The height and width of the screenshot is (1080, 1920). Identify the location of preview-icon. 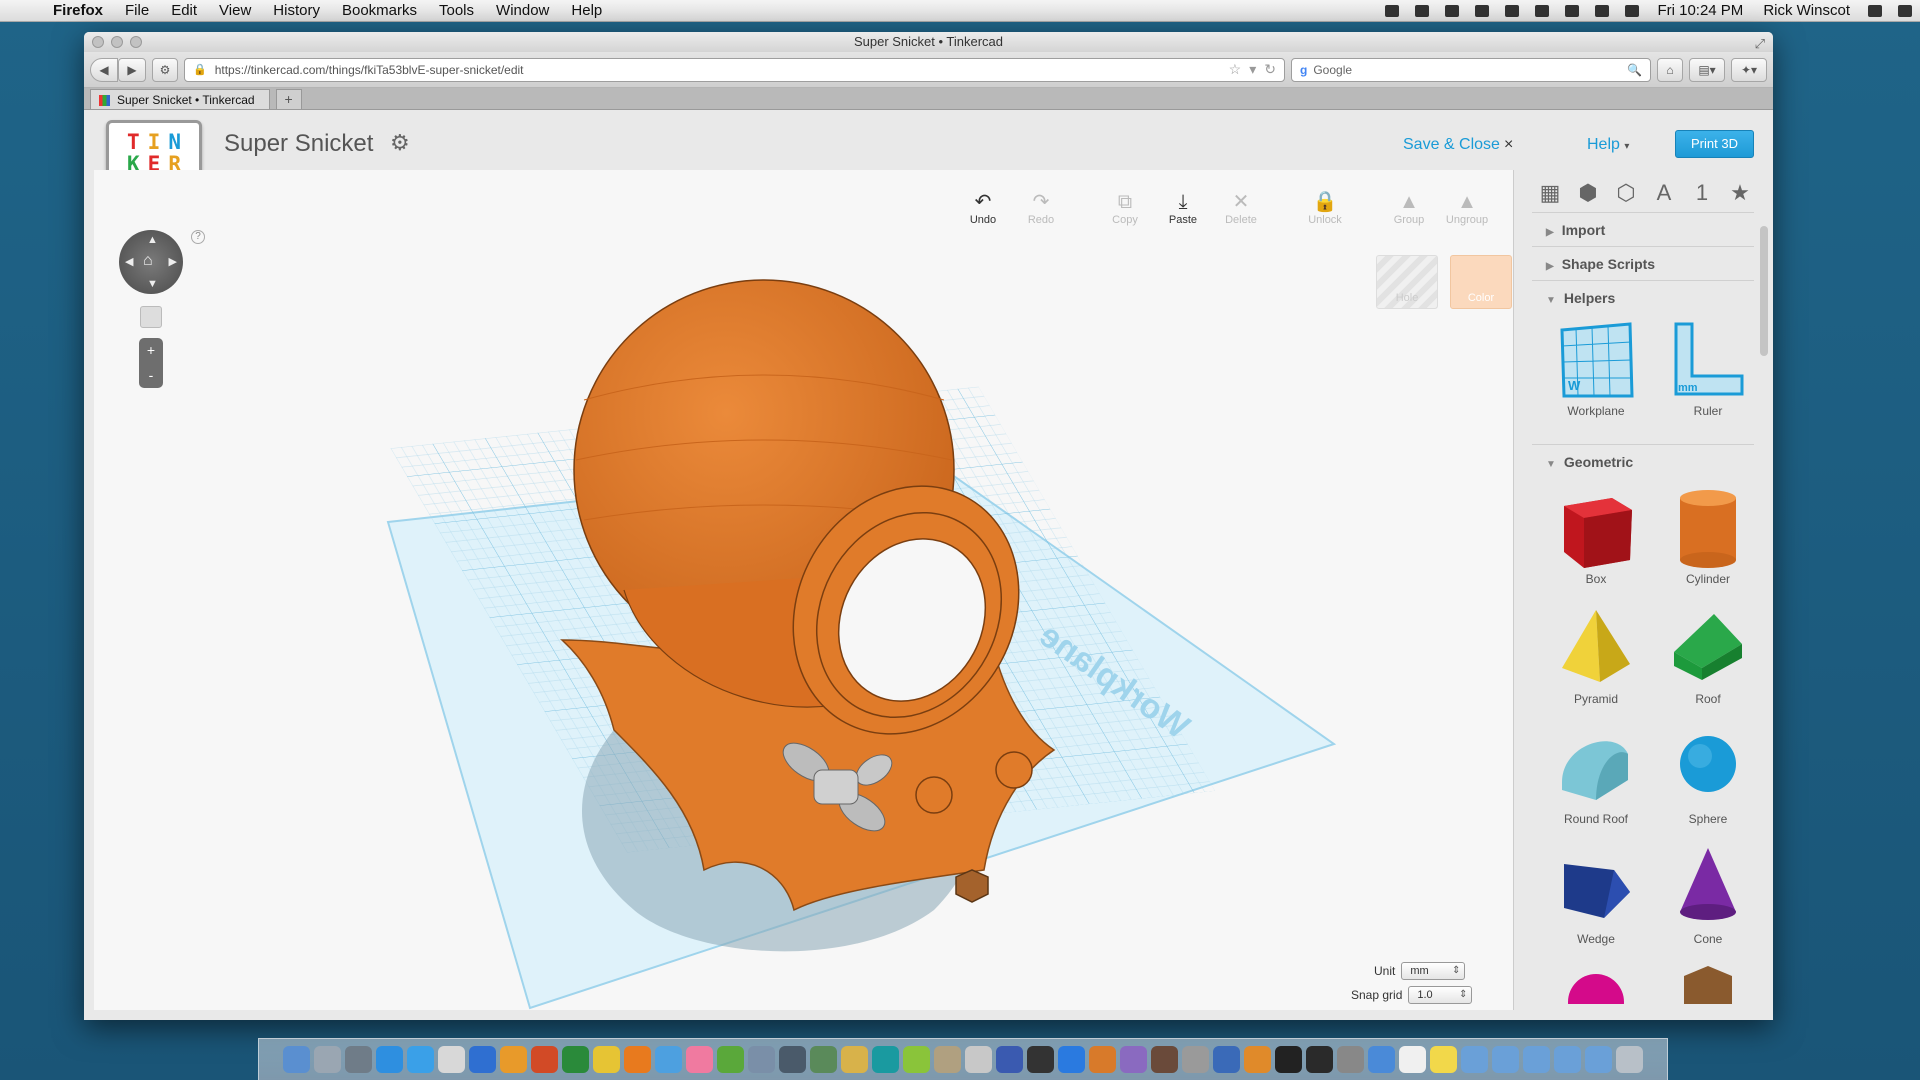
(761, 1059).